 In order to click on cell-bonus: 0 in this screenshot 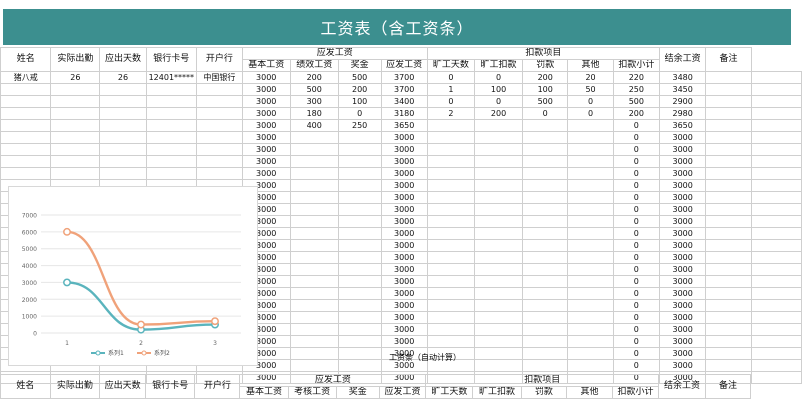, I will do `click(359, 113)`.